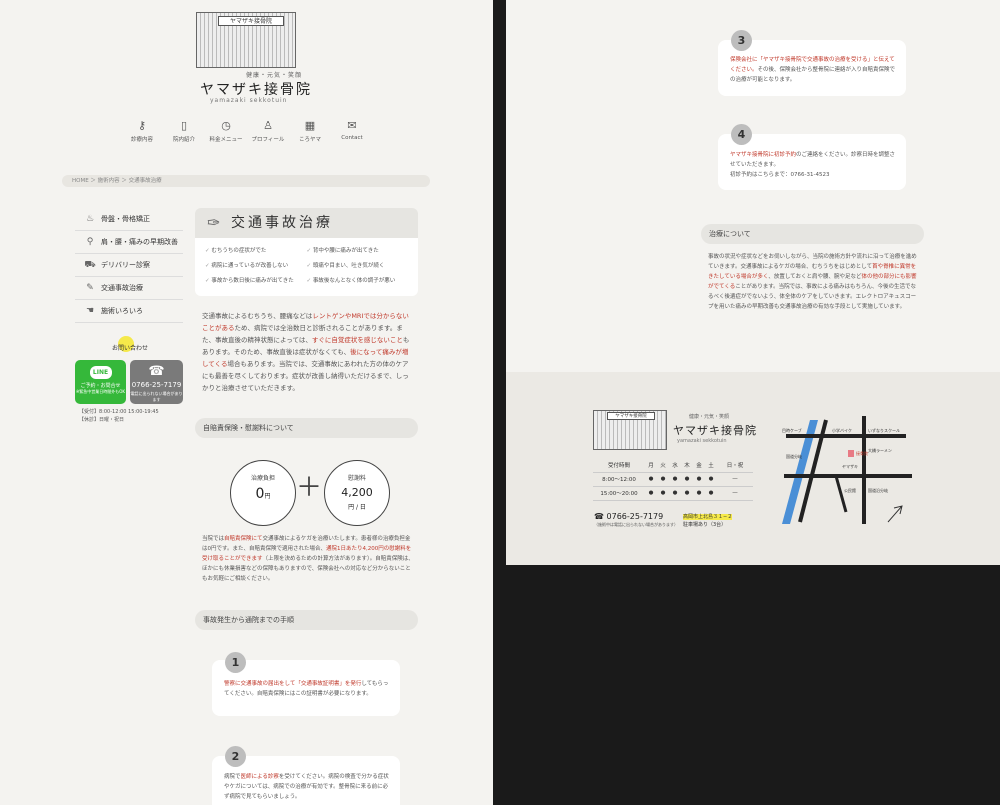 This screenshot has width=1000, height=805. I want to click on plus-icon: ＋, so click(309, 488).